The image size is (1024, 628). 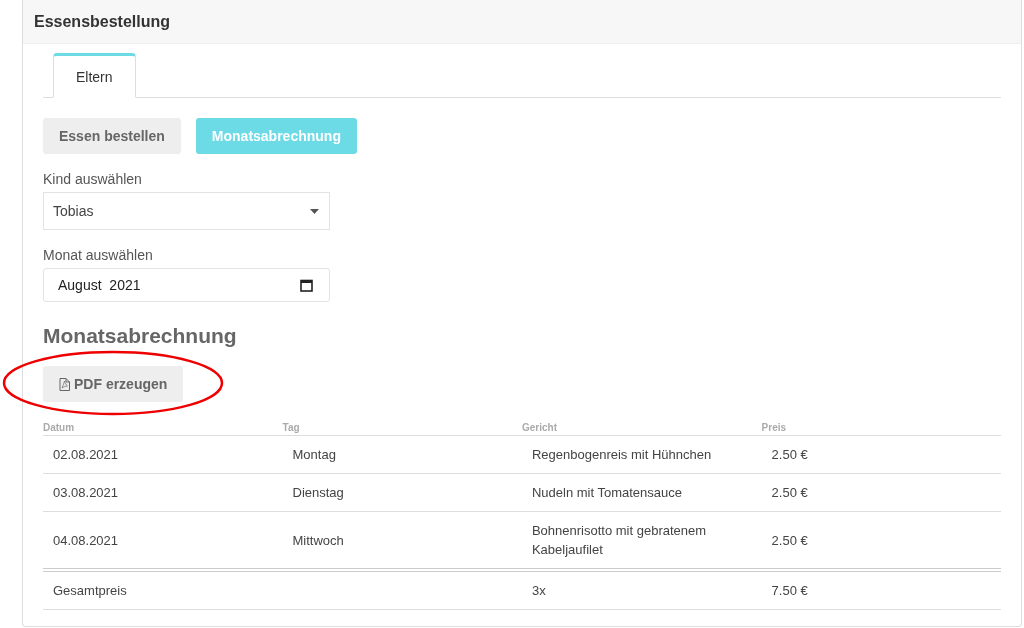 What do you see at coordinates (881, 429) in the screenshot?
I see `column-header: Preis` at bounding box center [881, 429].